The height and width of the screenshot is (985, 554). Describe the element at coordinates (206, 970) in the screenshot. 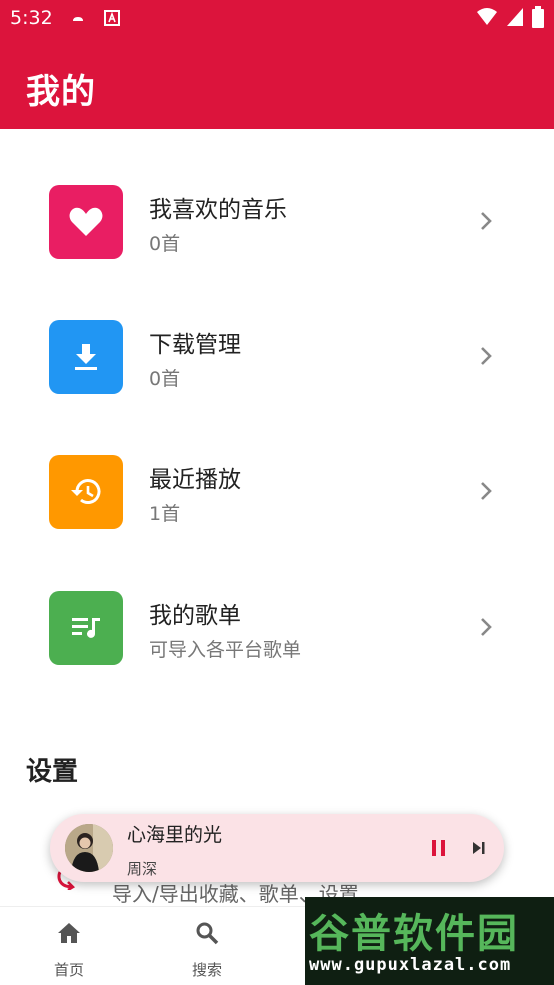

I see `nav-label: 搜索` at that location.